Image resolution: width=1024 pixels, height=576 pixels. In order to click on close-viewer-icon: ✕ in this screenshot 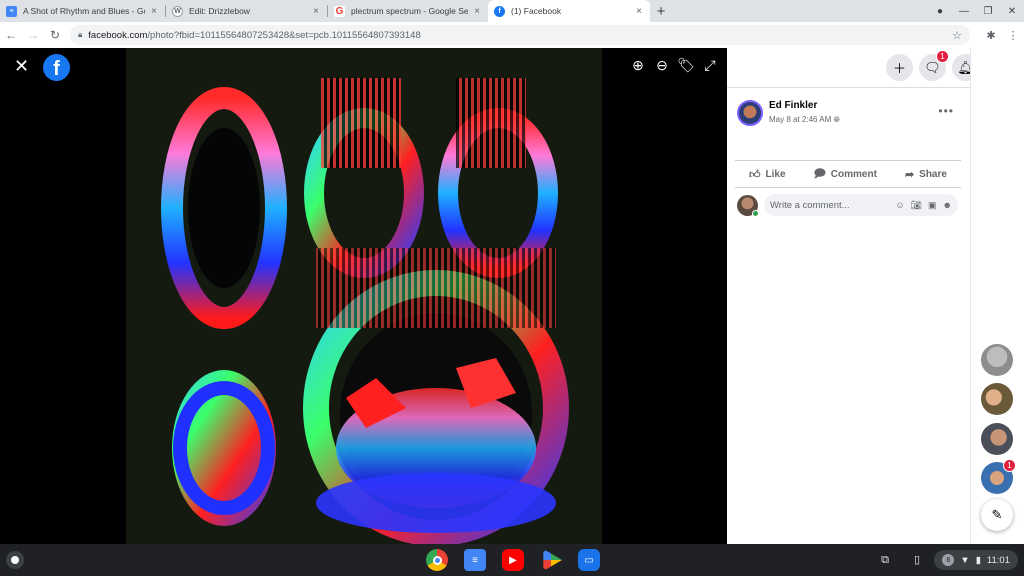, I will do `click(21, 66)`.